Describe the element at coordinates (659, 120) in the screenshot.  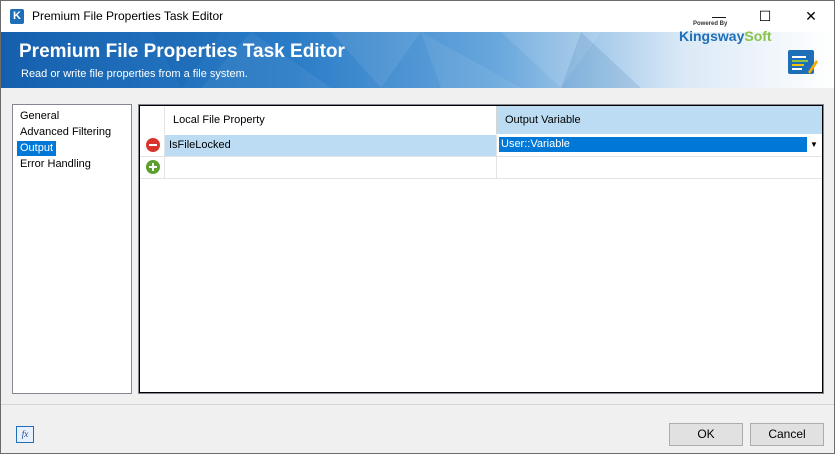
I see `column-header-output-variable: Output Variable` at that location.